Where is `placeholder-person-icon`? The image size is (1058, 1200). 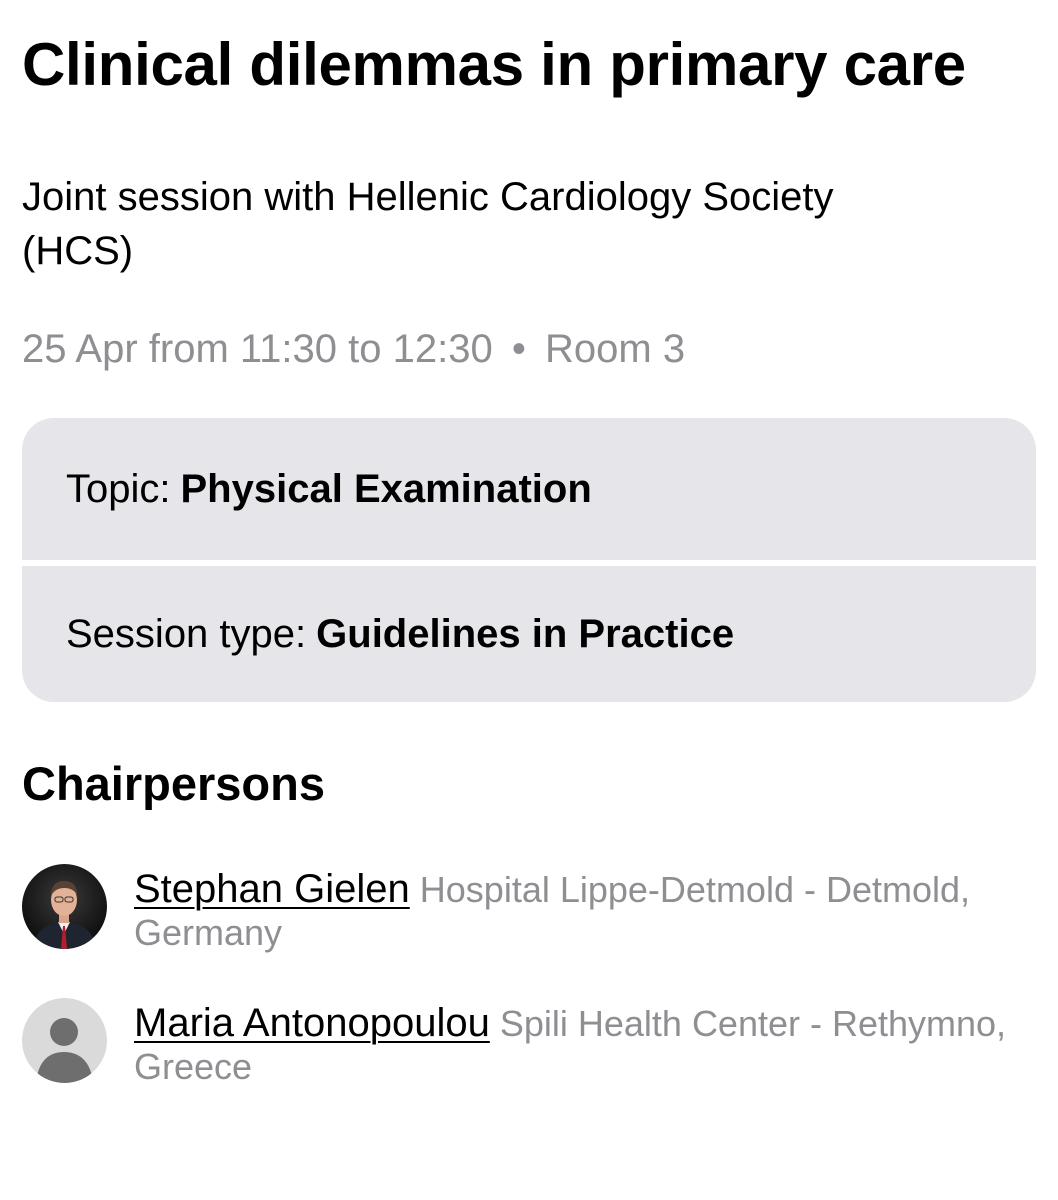 placeholder-person-icon is located at coordinates (64, 1040).